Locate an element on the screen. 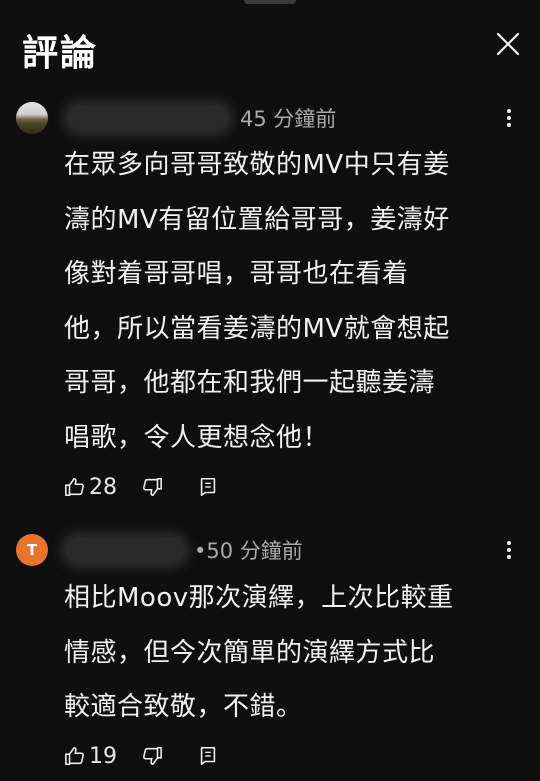 The width and height of the screenshot is (540, 781). close-icon is located at coordinates (508, 44).